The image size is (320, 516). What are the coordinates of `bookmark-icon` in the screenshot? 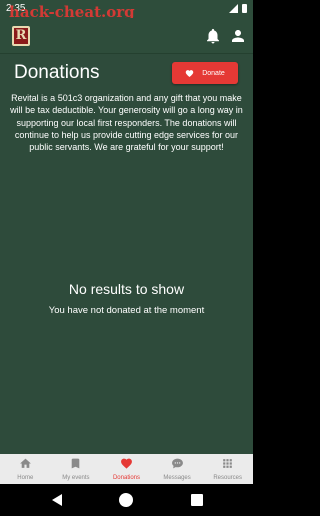 It's located at (76, 463).